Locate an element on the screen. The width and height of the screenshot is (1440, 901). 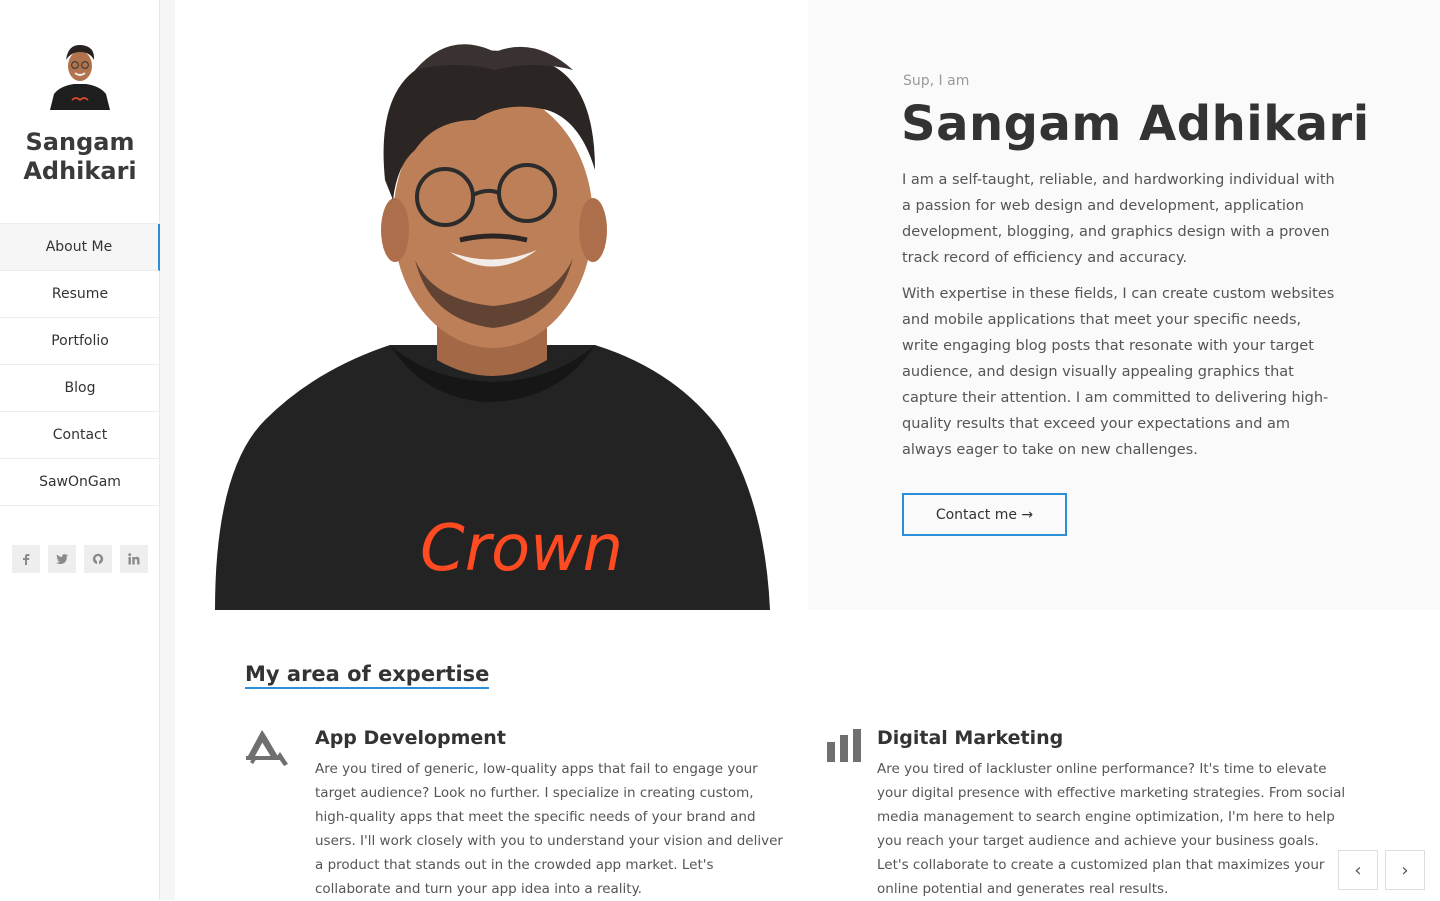
chevron-left-icon: ‹ is located at coordinates (1358, 870).